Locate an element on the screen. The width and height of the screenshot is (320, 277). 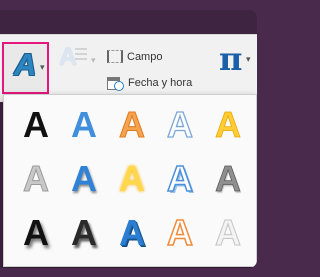
field-button: Campo is located at coordinates (134, 56).